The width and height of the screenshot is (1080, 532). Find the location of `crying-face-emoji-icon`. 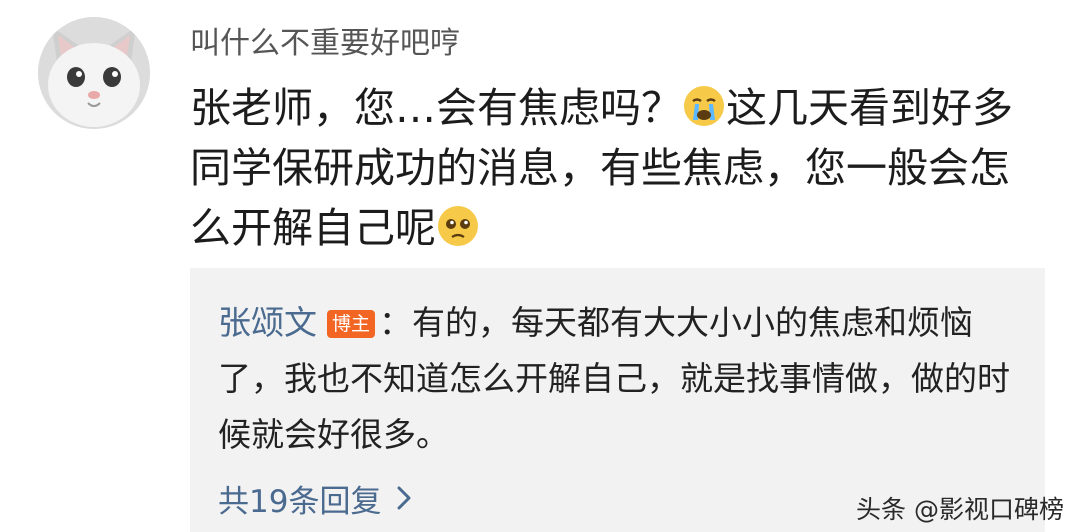

crying-face-emoji-icon is located at coordinates (704, 106).